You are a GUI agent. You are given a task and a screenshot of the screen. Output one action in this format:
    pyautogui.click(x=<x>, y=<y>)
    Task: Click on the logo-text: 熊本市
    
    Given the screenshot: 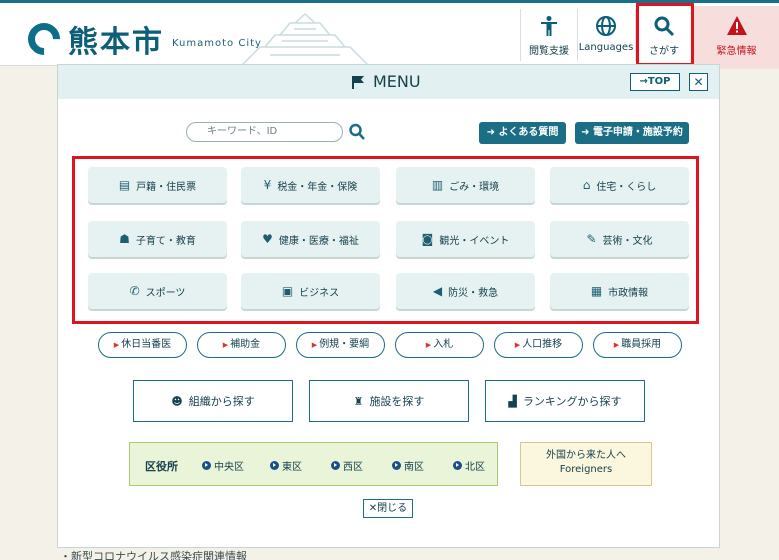 What is the action you would take?
    pyautogui.click(x=116, y=42)
    